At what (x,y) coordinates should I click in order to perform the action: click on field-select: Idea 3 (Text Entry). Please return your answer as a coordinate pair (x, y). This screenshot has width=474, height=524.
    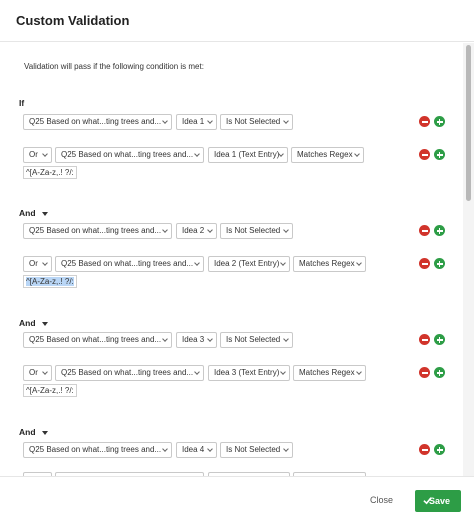
    Looking at the image, I should click on (249, 373).